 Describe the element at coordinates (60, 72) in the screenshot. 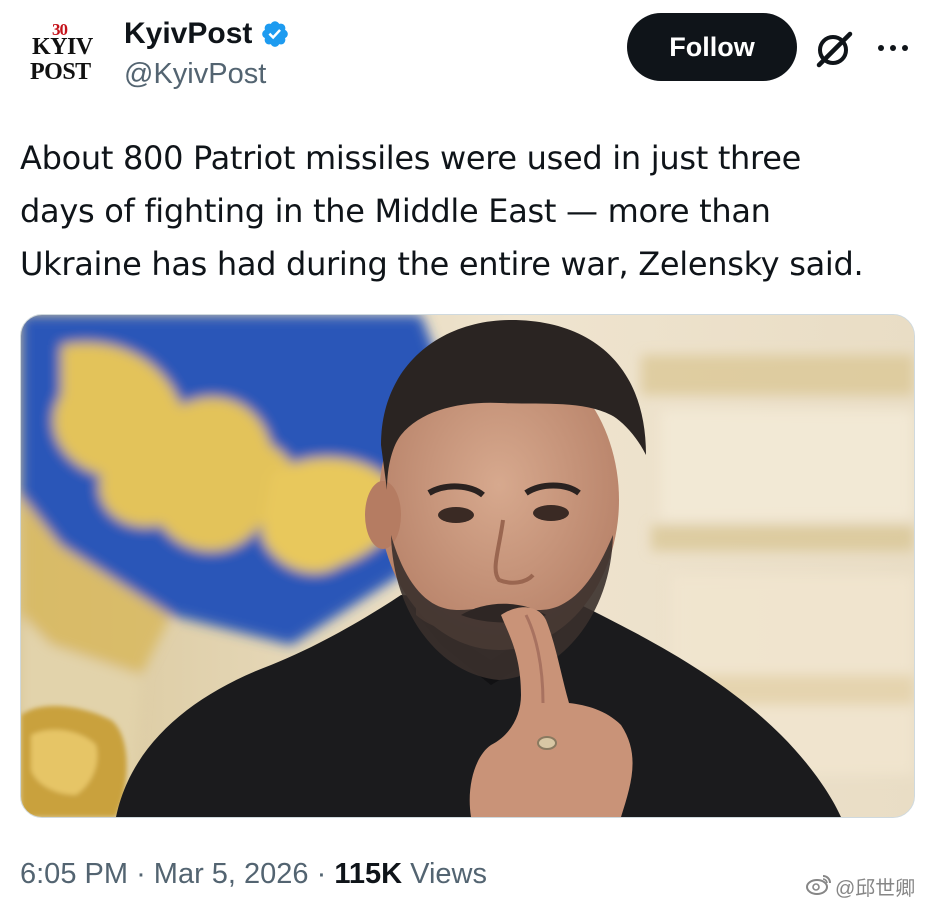

I see `logo-text-post: POST` at that location.